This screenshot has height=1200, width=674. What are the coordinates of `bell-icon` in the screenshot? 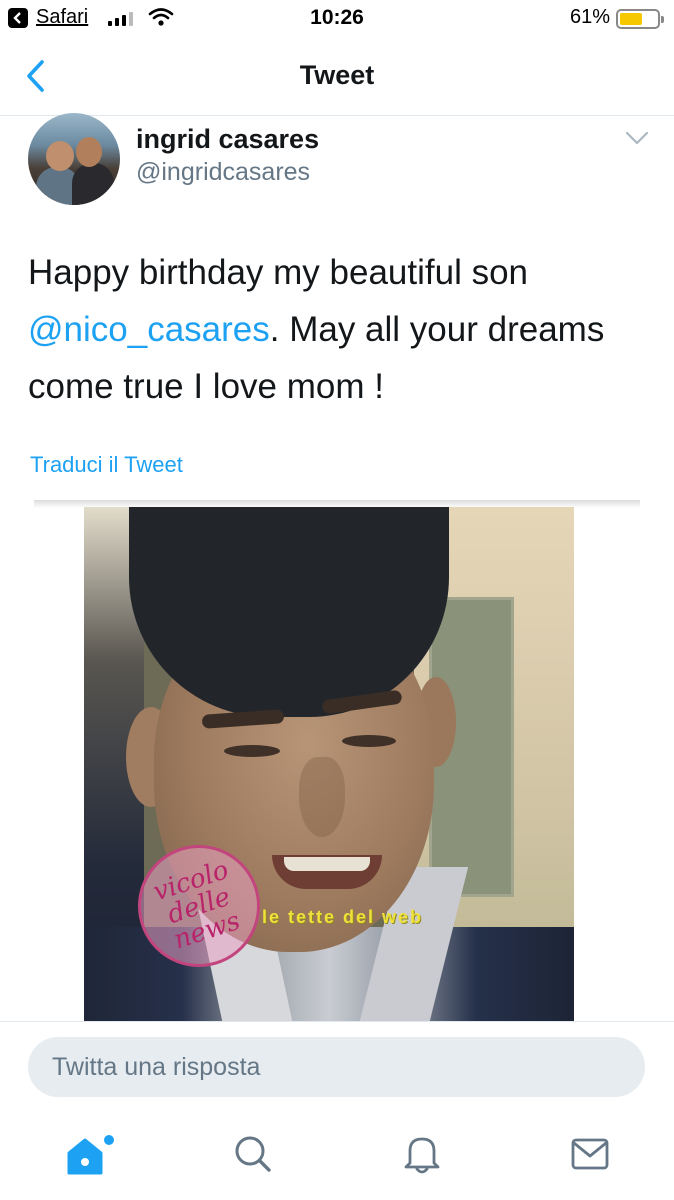 It's located at (422, 1156).